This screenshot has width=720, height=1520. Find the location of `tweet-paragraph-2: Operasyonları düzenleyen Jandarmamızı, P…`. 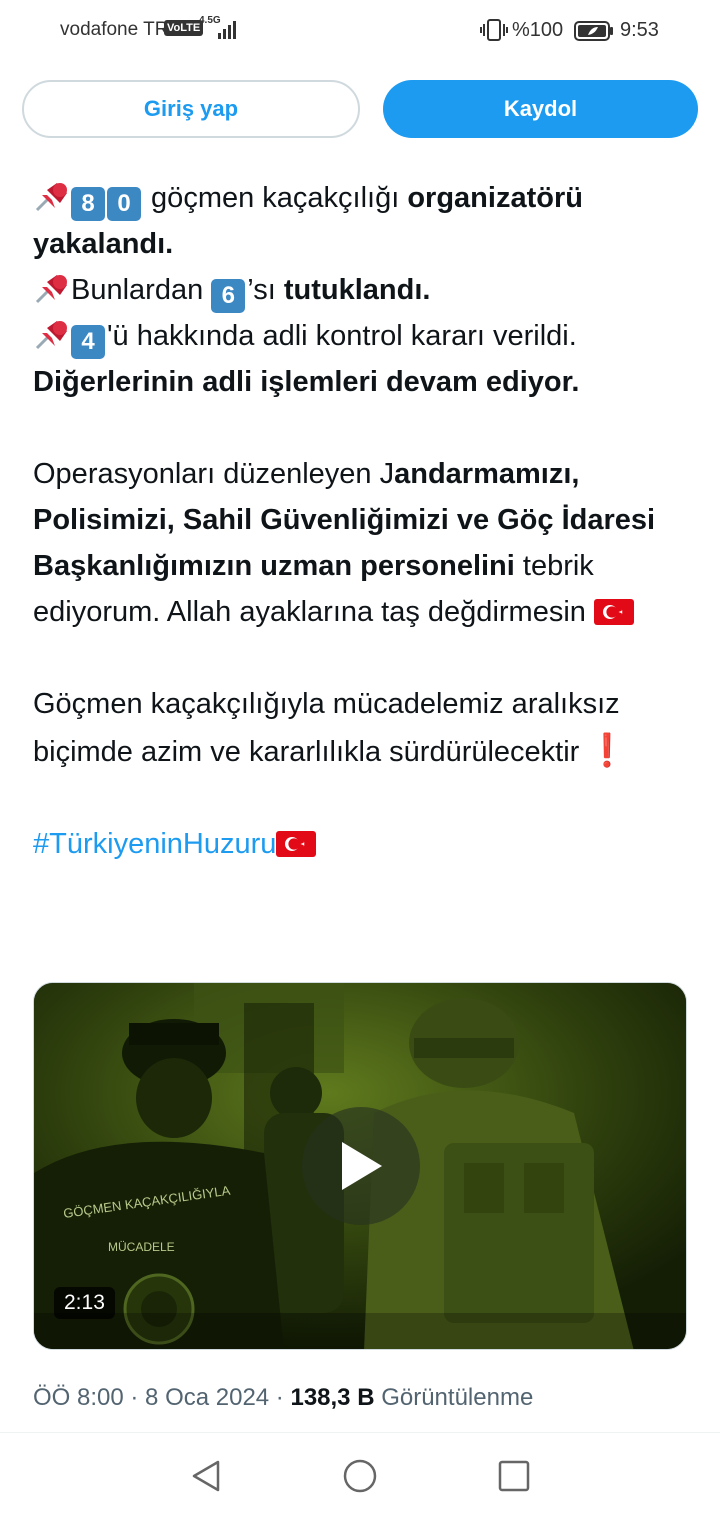

tweet-paragraph-2: Operasyonları düzenleyen Jandarmamızı, P… is located at coordinates (363, 543).